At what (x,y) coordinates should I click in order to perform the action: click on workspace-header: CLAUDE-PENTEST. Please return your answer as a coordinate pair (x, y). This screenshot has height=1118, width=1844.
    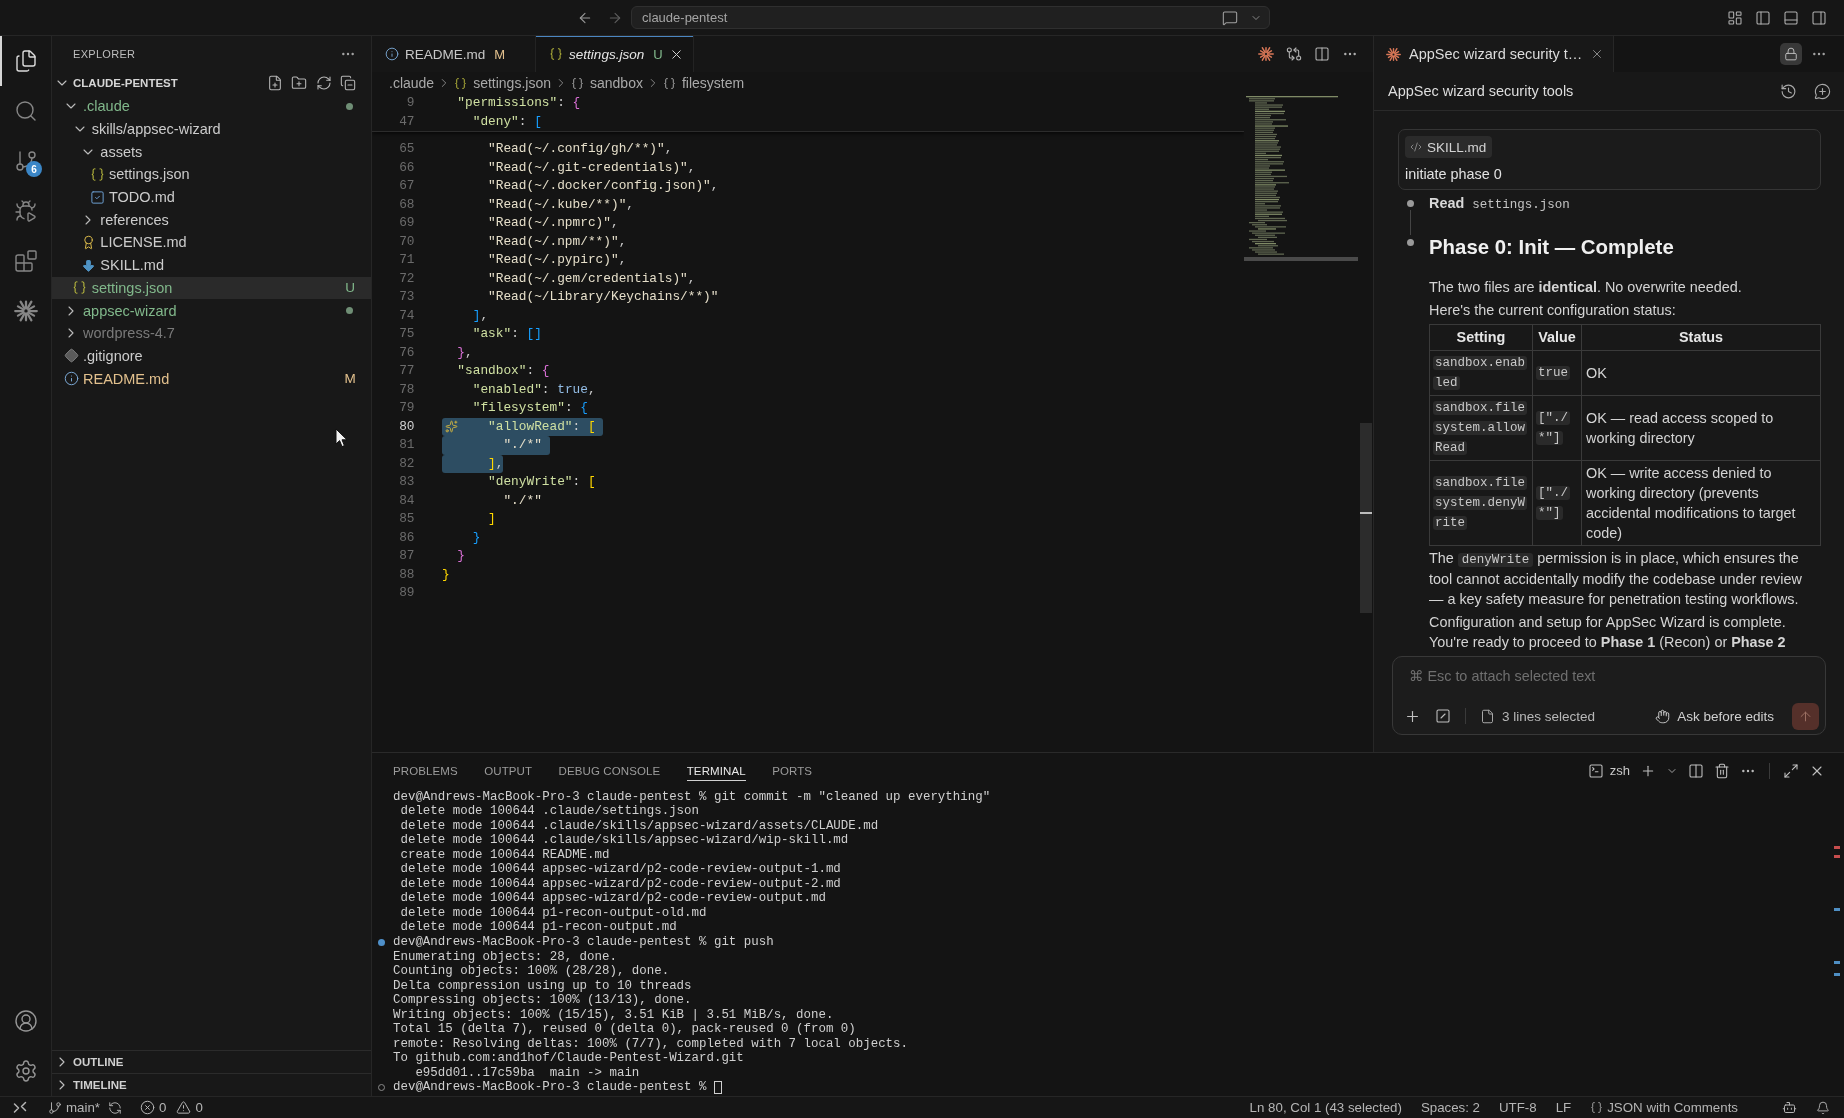
    Looking at the image, I should click on (211, 83).